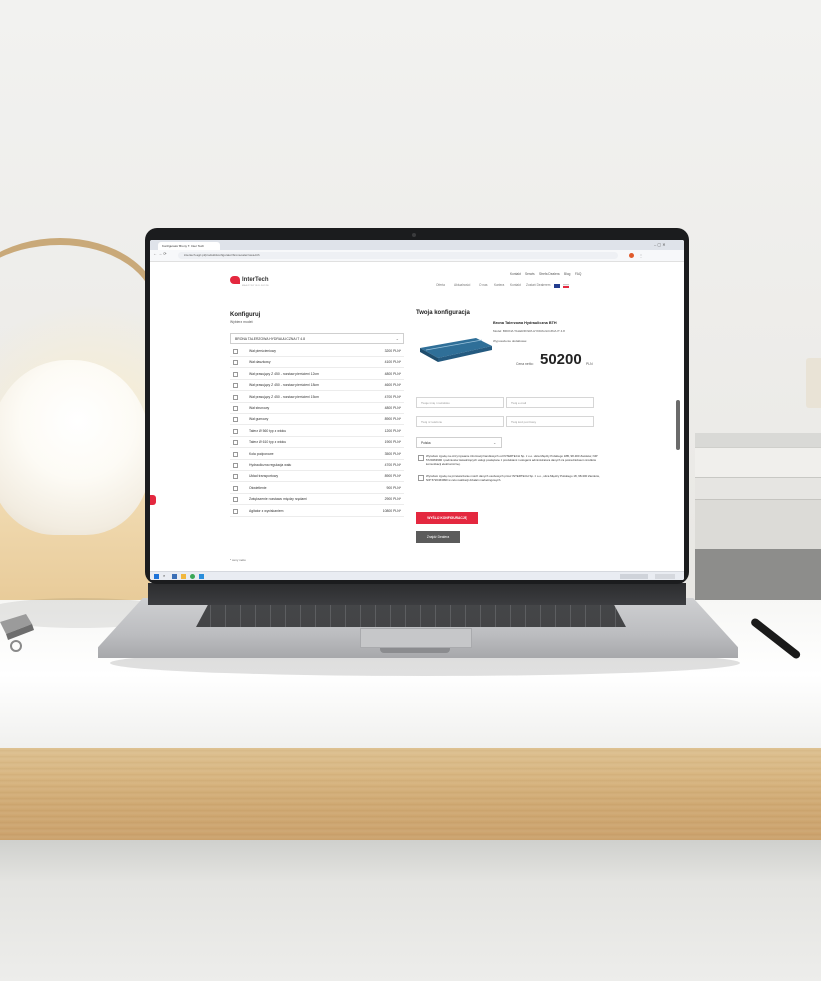  Describe the element at coordinates (459, 442) in the screenshot. I see `country-select: Polska ⌄` at that location.